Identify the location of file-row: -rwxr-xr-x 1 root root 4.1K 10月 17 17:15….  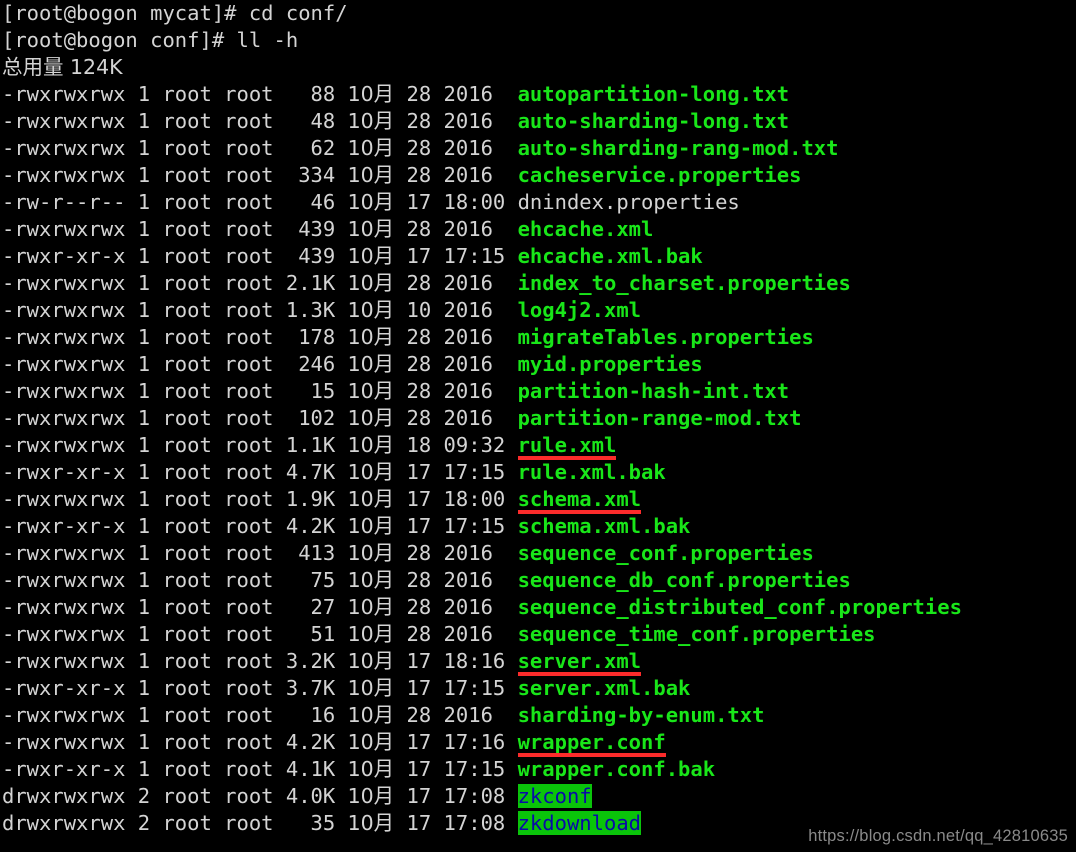
(538, 769).